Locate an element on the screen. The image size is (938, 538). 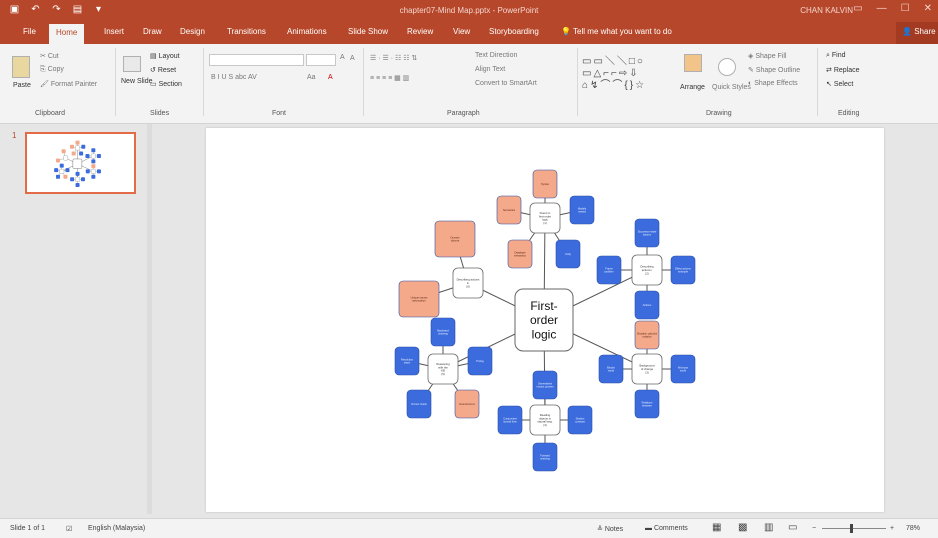
text-direction-button: Text Direction is located at coordinates (496, 55).